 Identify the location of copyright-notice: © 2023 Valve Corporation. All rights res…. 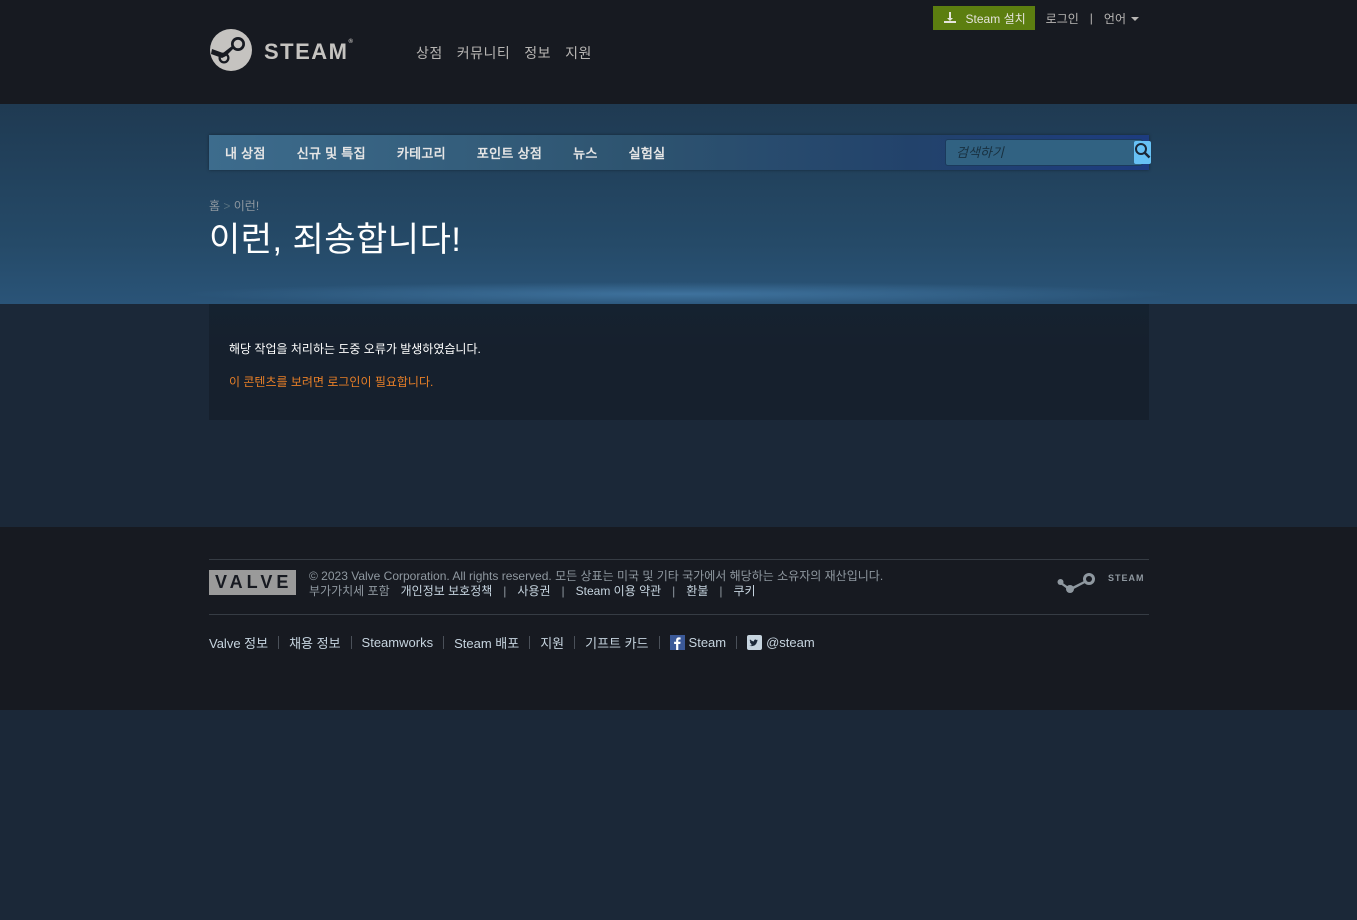
(596, 576).